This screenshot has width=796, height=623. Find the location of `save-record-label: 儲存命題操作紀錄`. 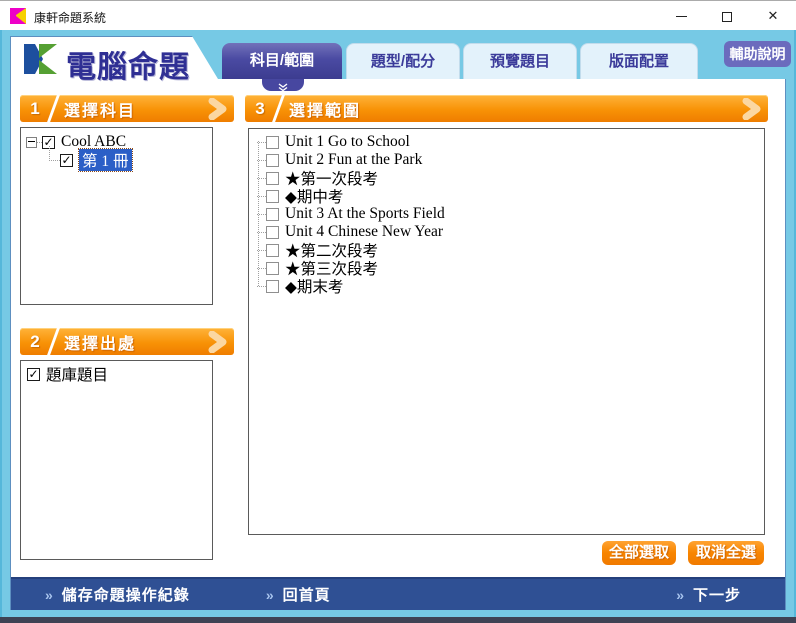

save-record-label: 儲存命題操作紀錄 is located at coordinates (125, 595).